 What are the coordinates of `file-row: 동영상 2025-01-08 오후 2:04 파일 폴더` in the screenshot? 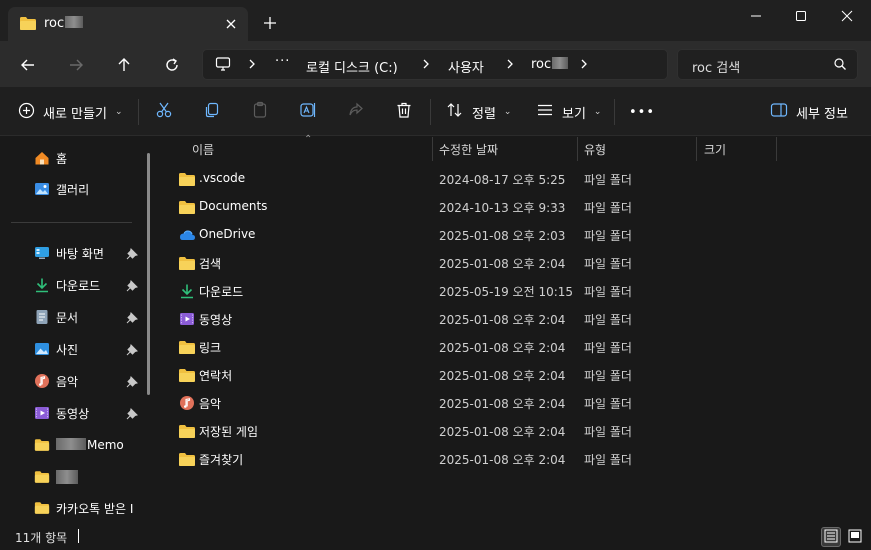 It's located at (517, 319).